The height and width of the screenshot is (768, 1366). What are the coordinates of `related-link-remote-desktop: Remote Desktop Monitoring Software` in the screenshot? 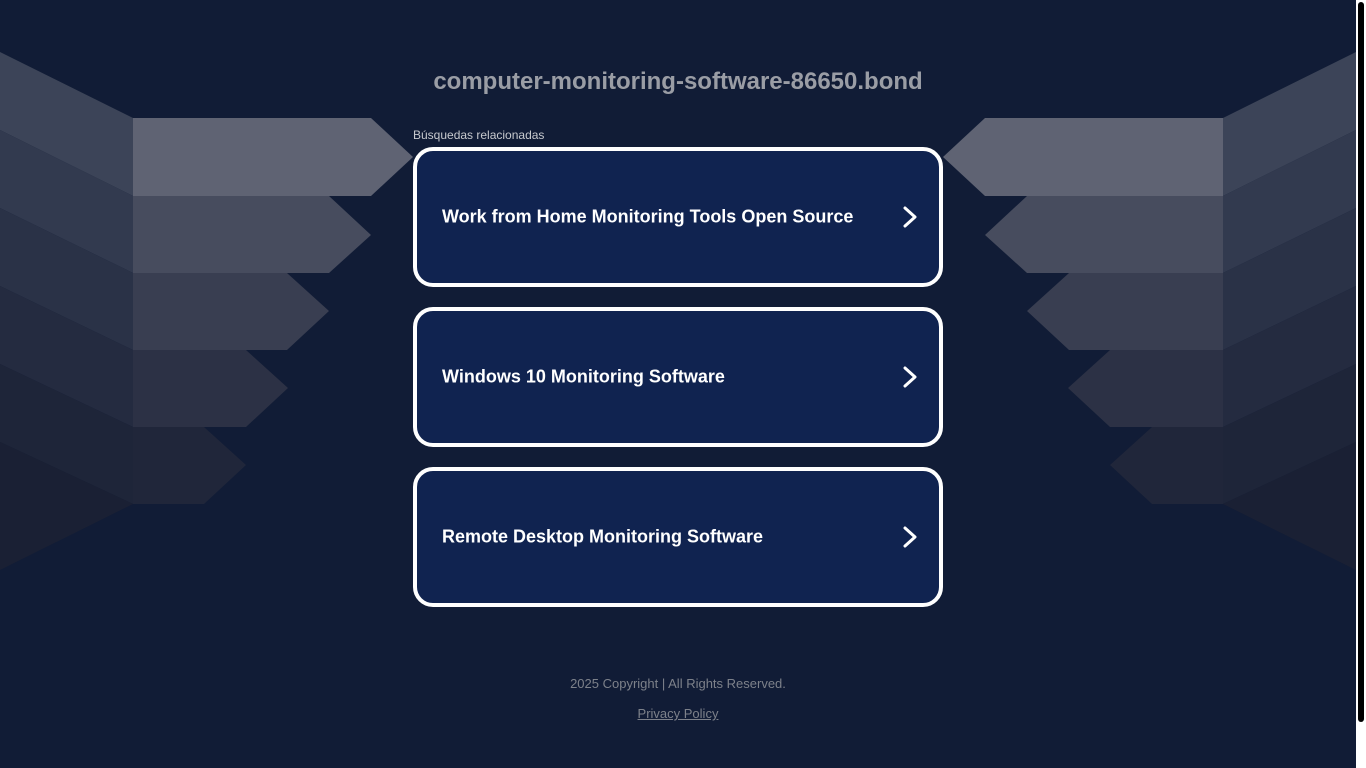 It's located at (678, 537).